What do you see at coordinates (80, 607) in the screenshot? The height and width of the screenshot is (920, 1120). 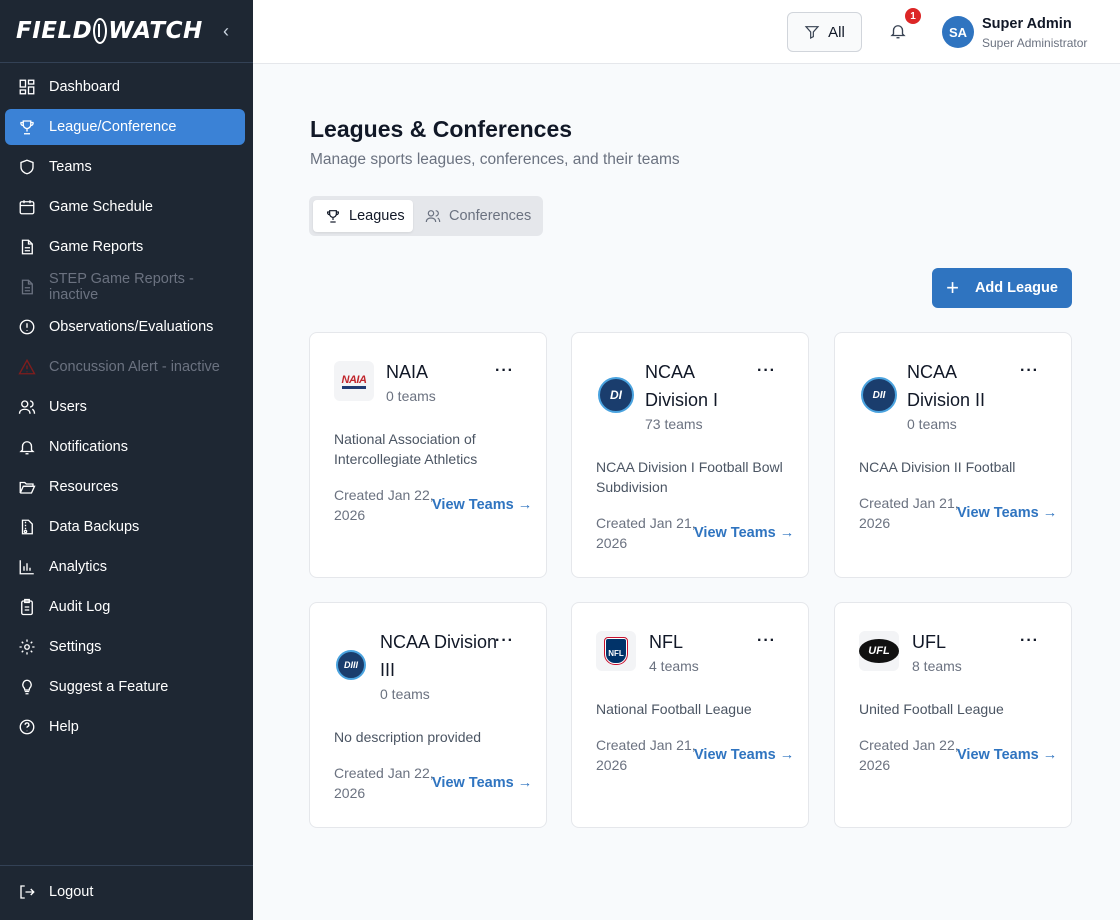 I see `sidebar-item-label: Audit Log` at bounding box center [80, 607].